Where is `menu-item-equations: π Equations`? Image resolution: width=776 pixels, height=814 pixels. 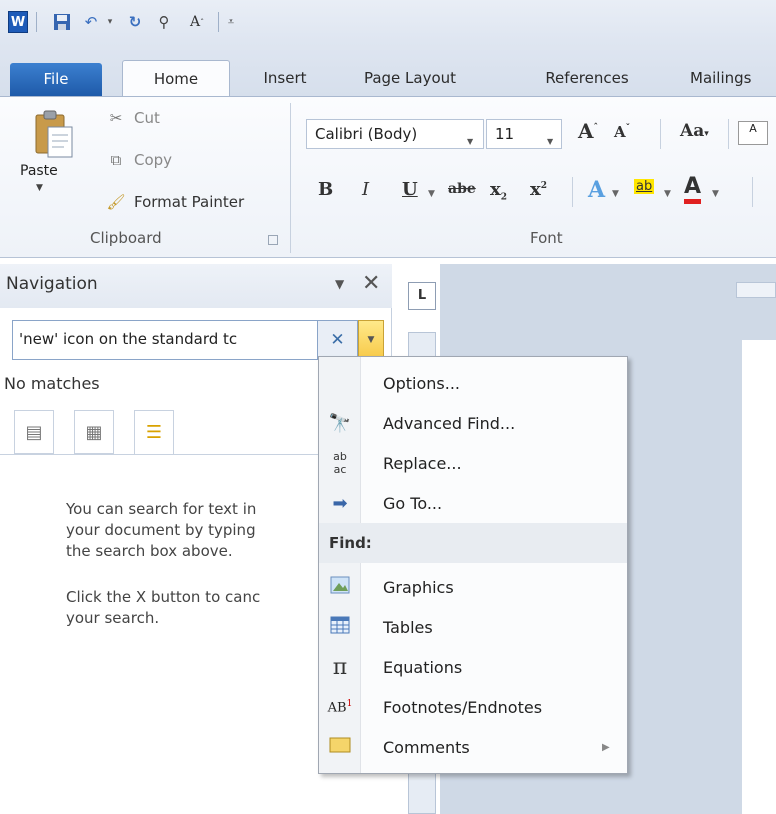 menu-item-equations: π Equations is located at coordinates (473, 667).